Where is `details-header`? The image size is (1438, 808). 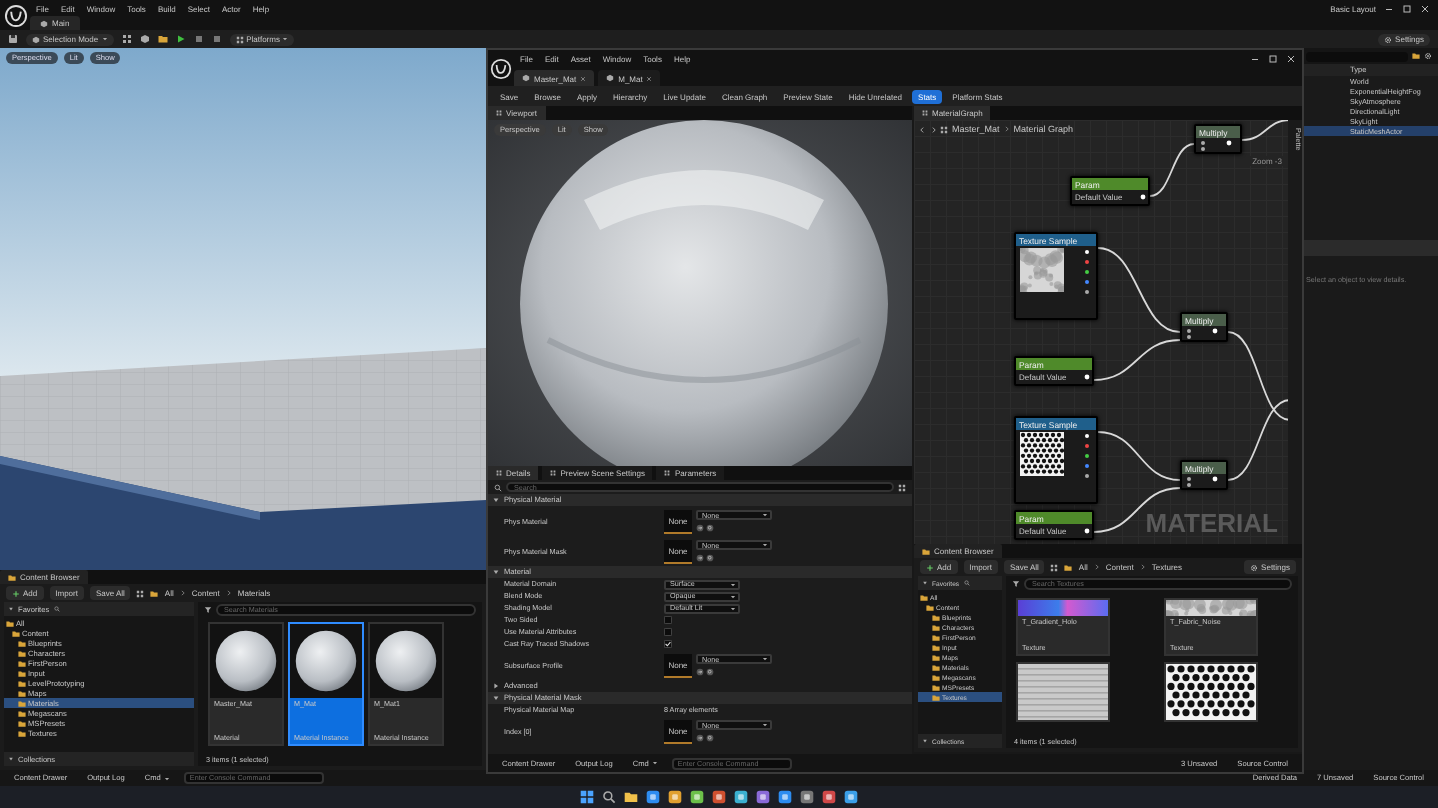 details-header is located at coordinates (1369, 248).